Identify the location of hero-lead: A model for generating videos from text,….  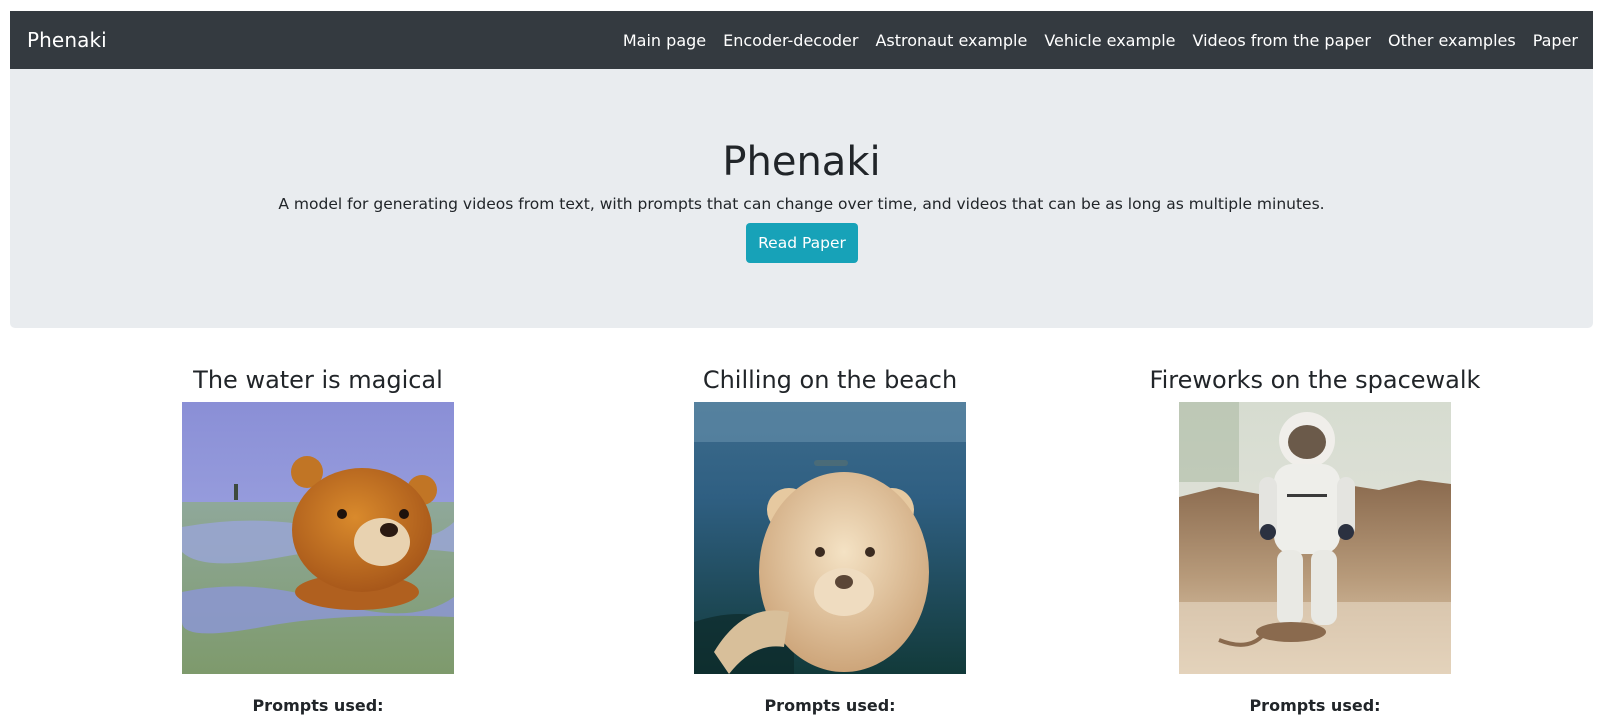
(801, 204).